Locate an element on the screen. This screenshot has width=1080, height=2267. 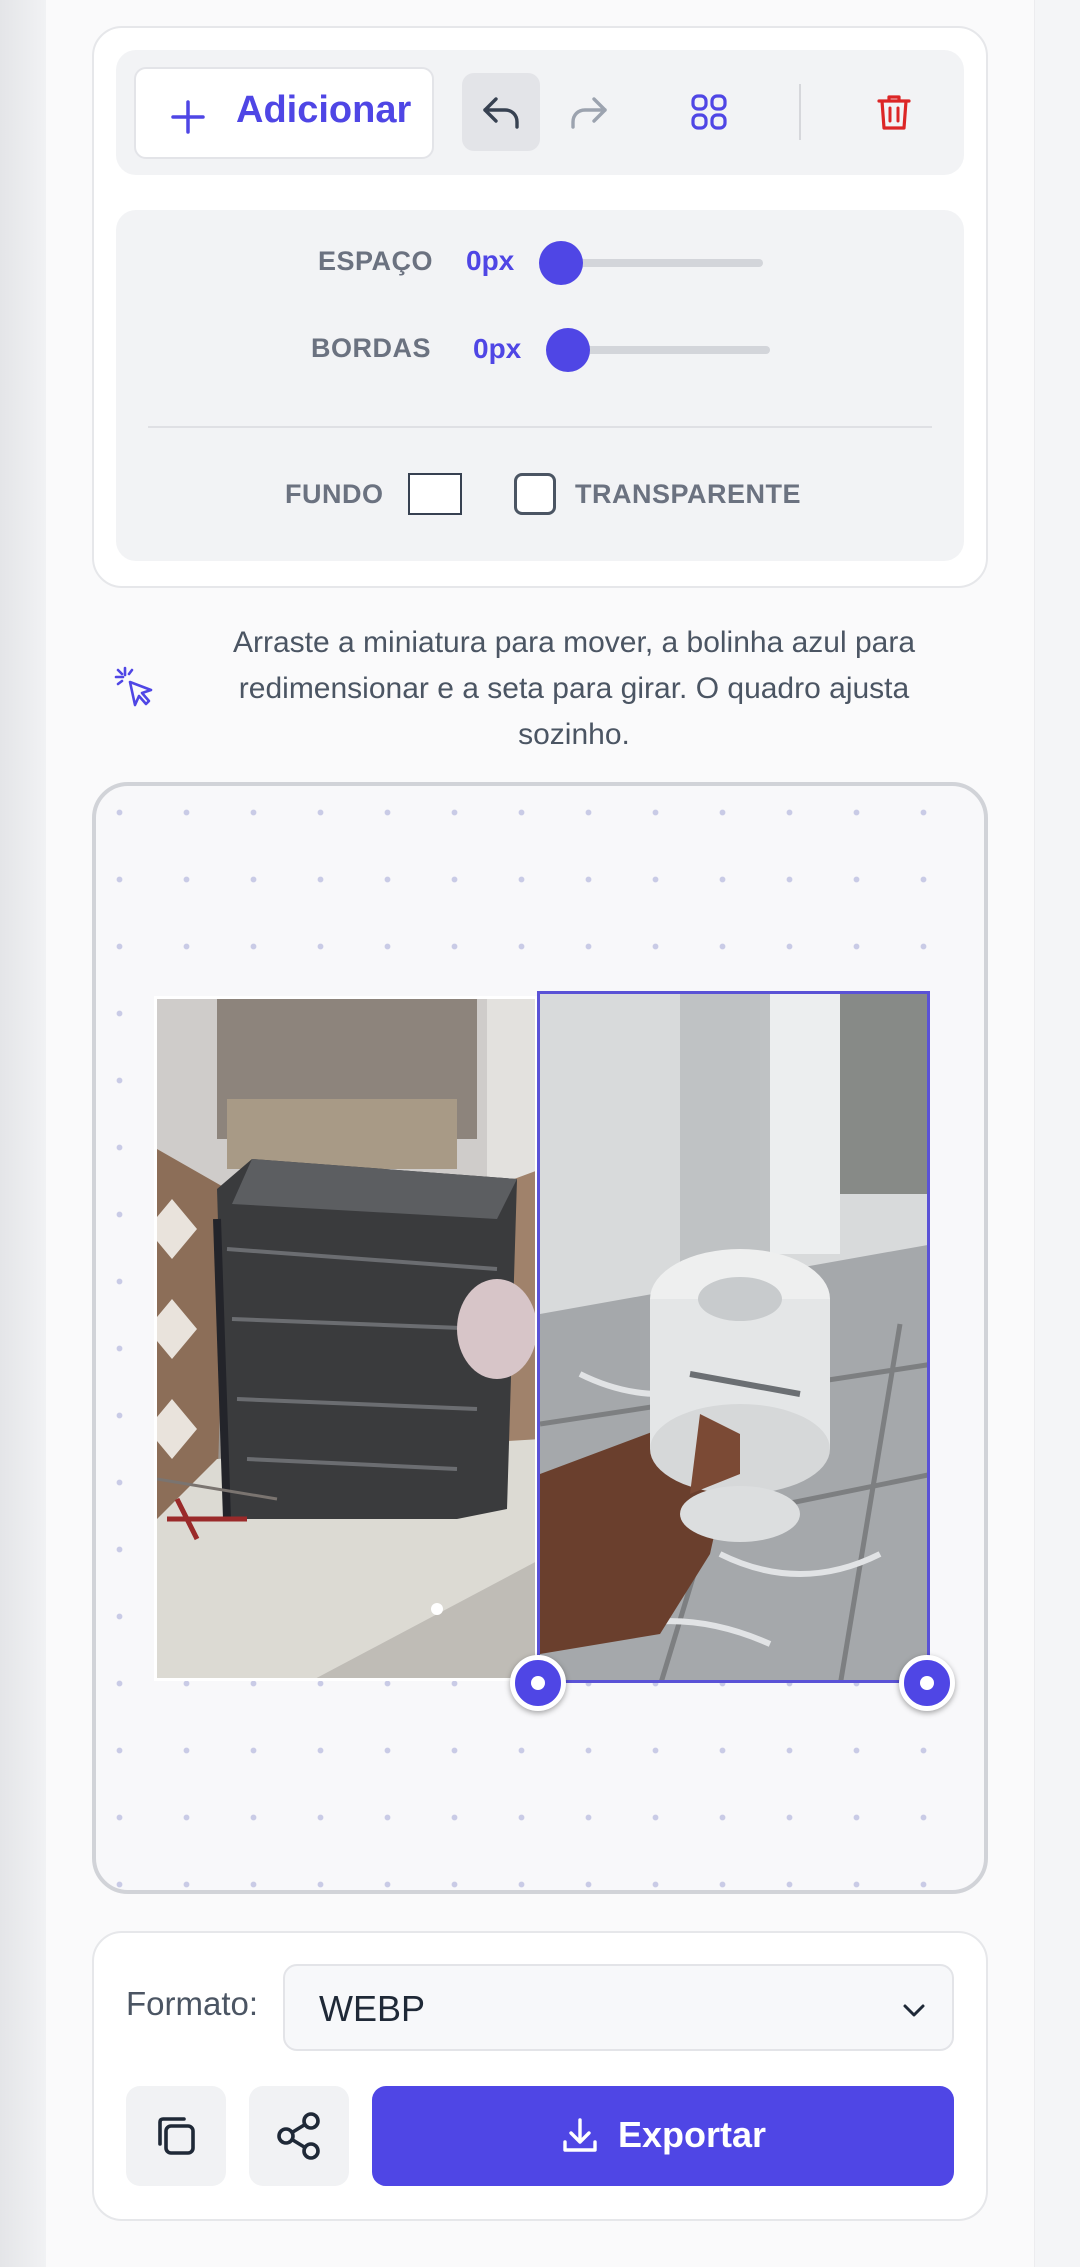
pointer-click-icon is located at coordinates (133, 686).